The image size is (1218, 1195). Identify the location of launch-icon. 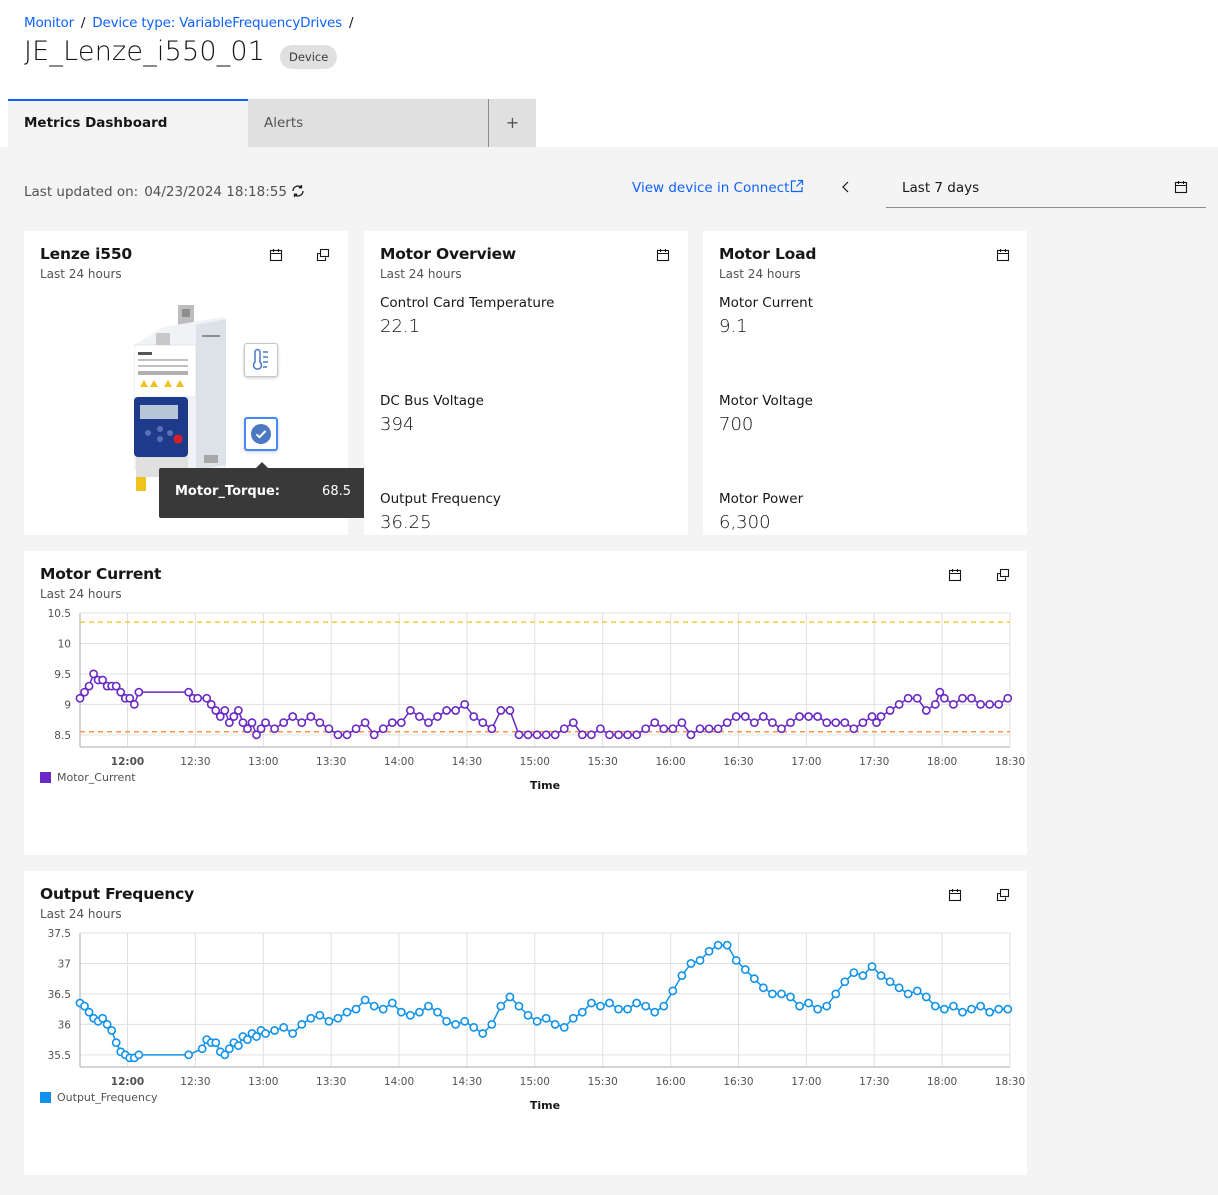
(797, 186).